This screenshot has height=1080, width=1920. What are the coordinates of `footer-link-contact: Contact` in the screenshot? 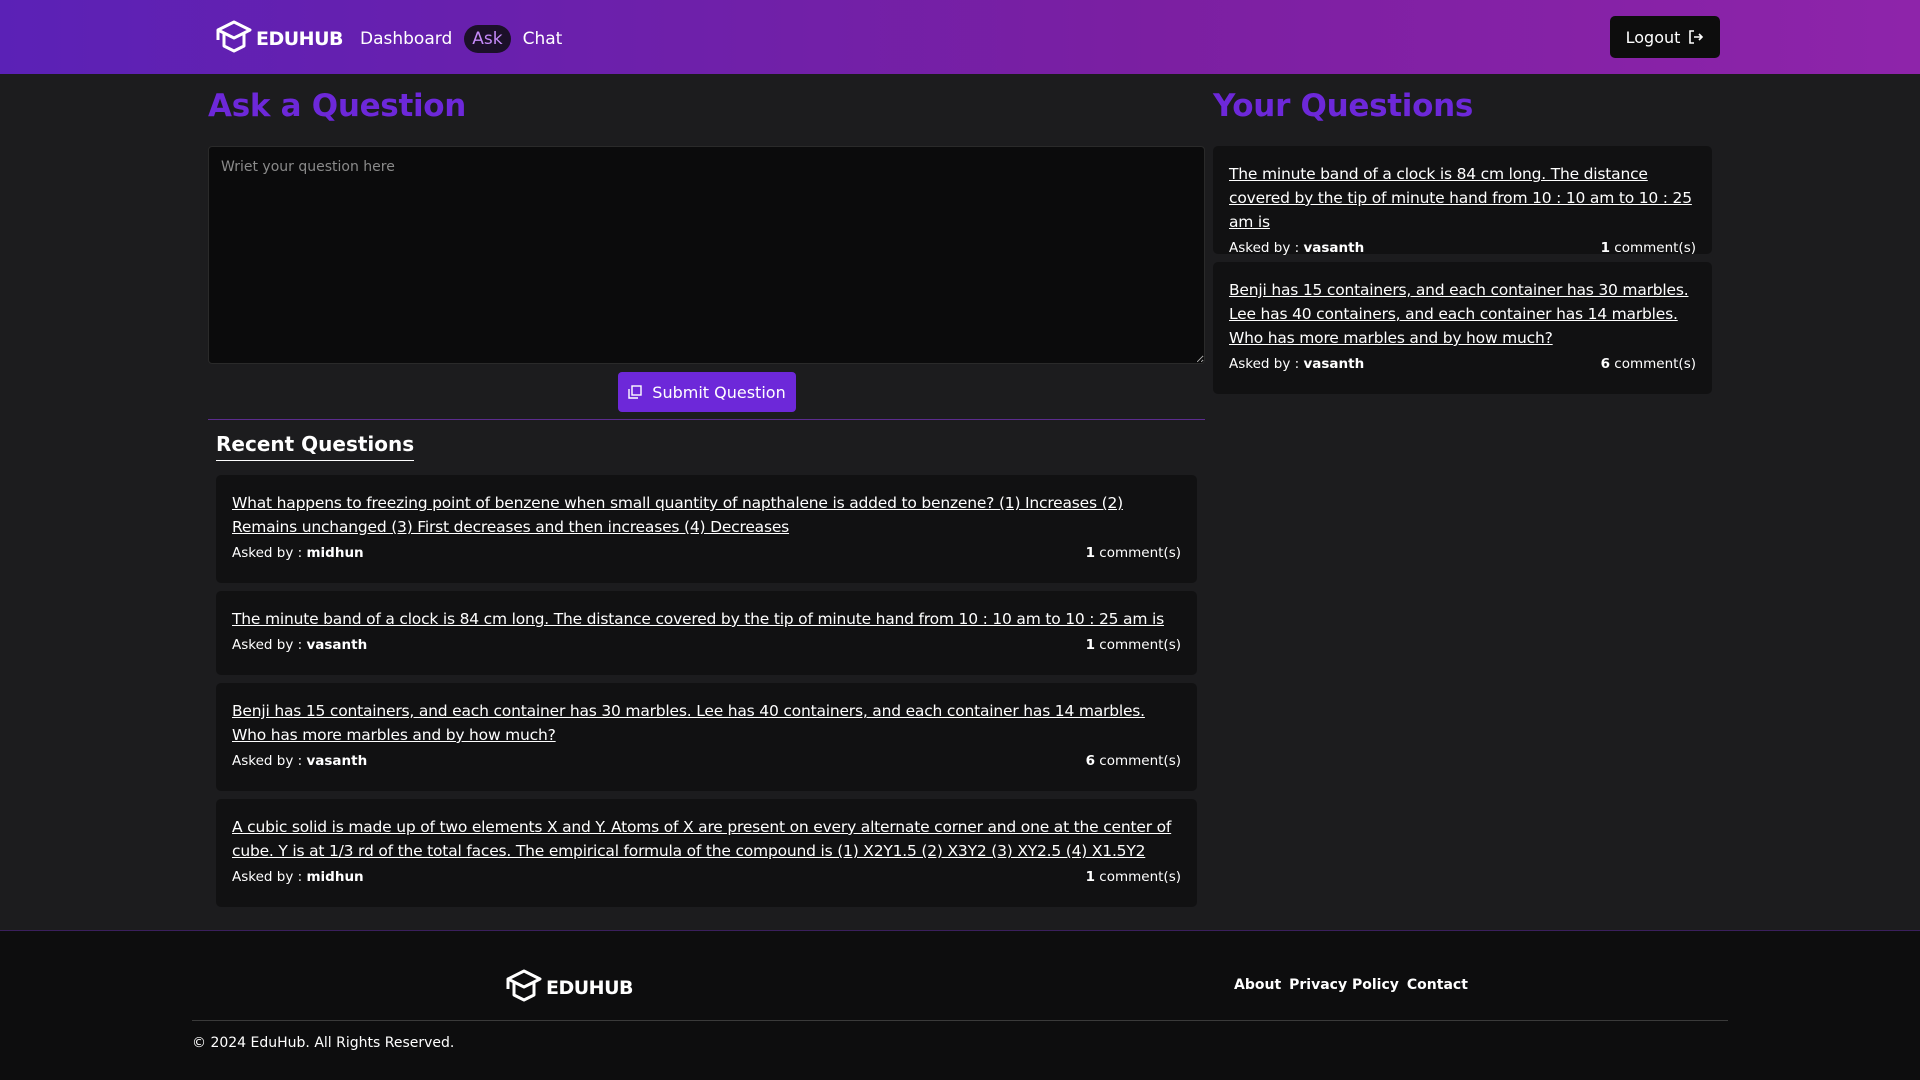 It's located at (1437, 985).